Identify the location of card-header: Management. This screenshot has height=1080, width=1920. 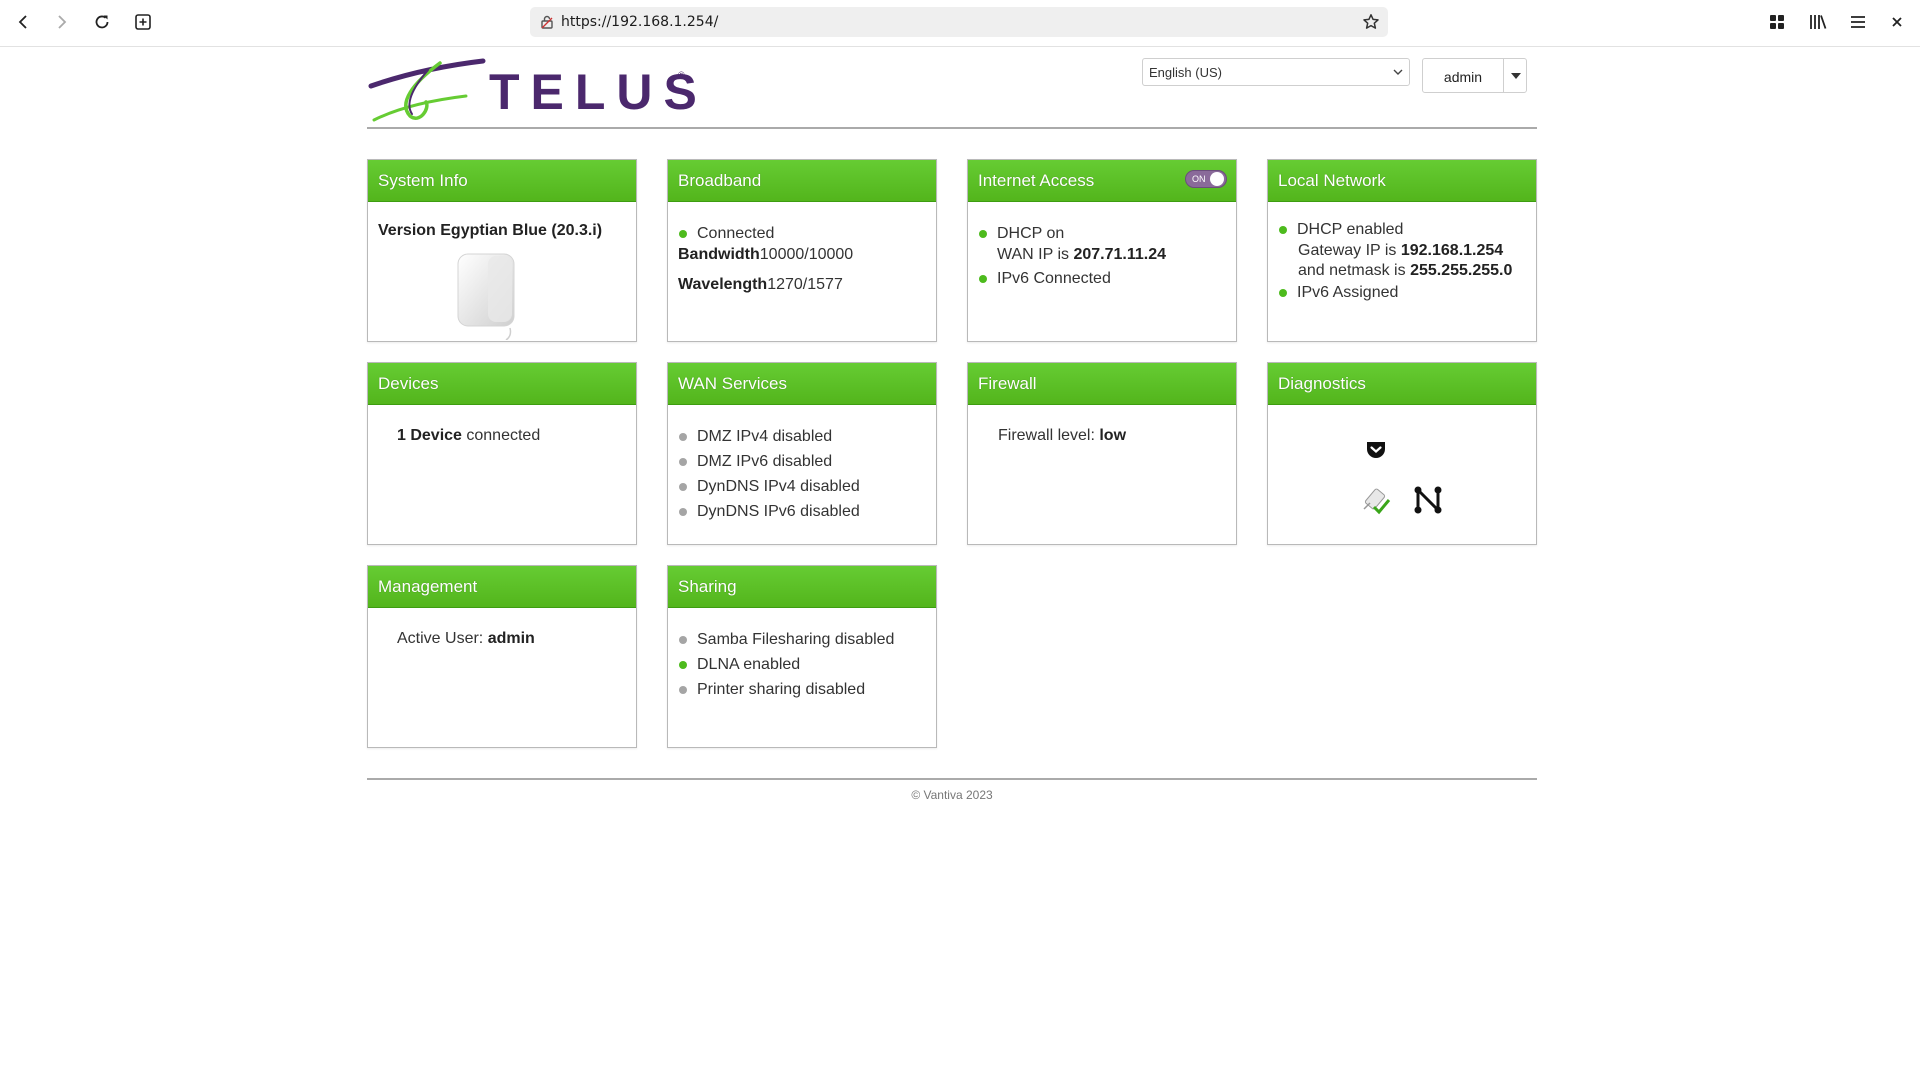
(502, 587).